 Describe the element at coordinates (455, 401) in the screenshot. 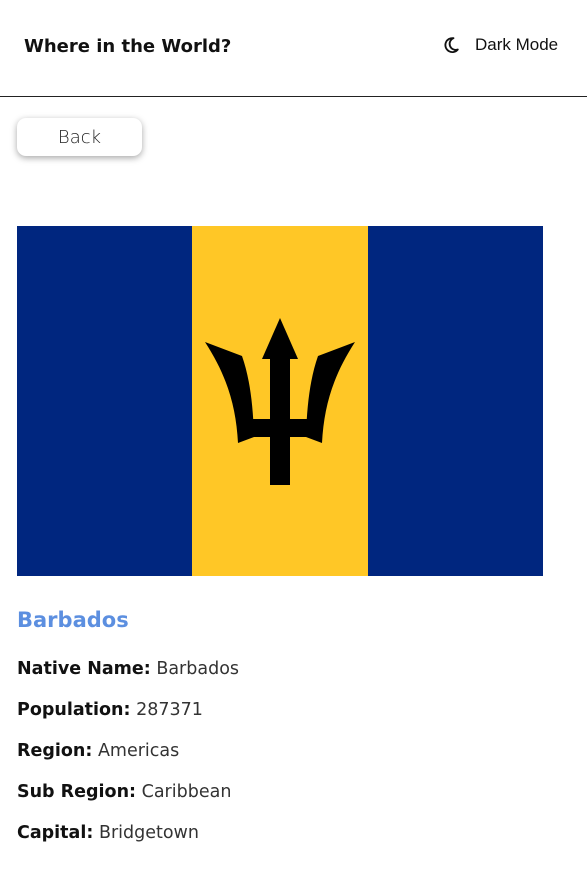

I see `flag-band-right` at that location.